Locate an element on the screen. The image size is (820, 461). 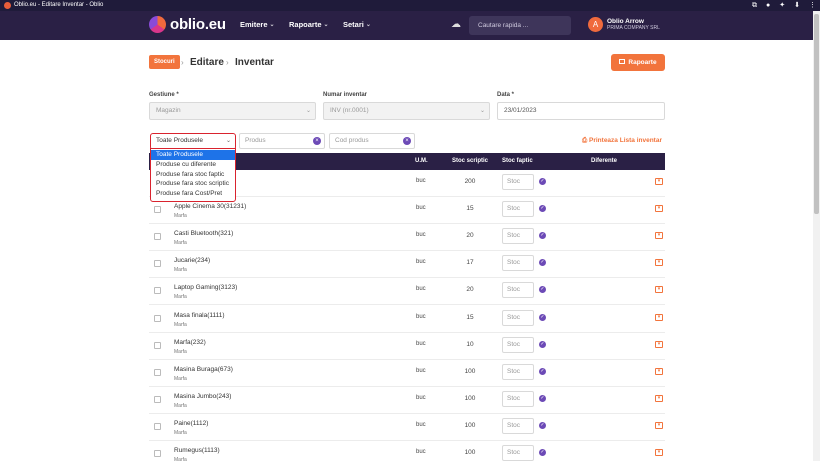
browser-title: Oblio.eu - Editare Inventar - Oblio is located at coordinates (59, 5).